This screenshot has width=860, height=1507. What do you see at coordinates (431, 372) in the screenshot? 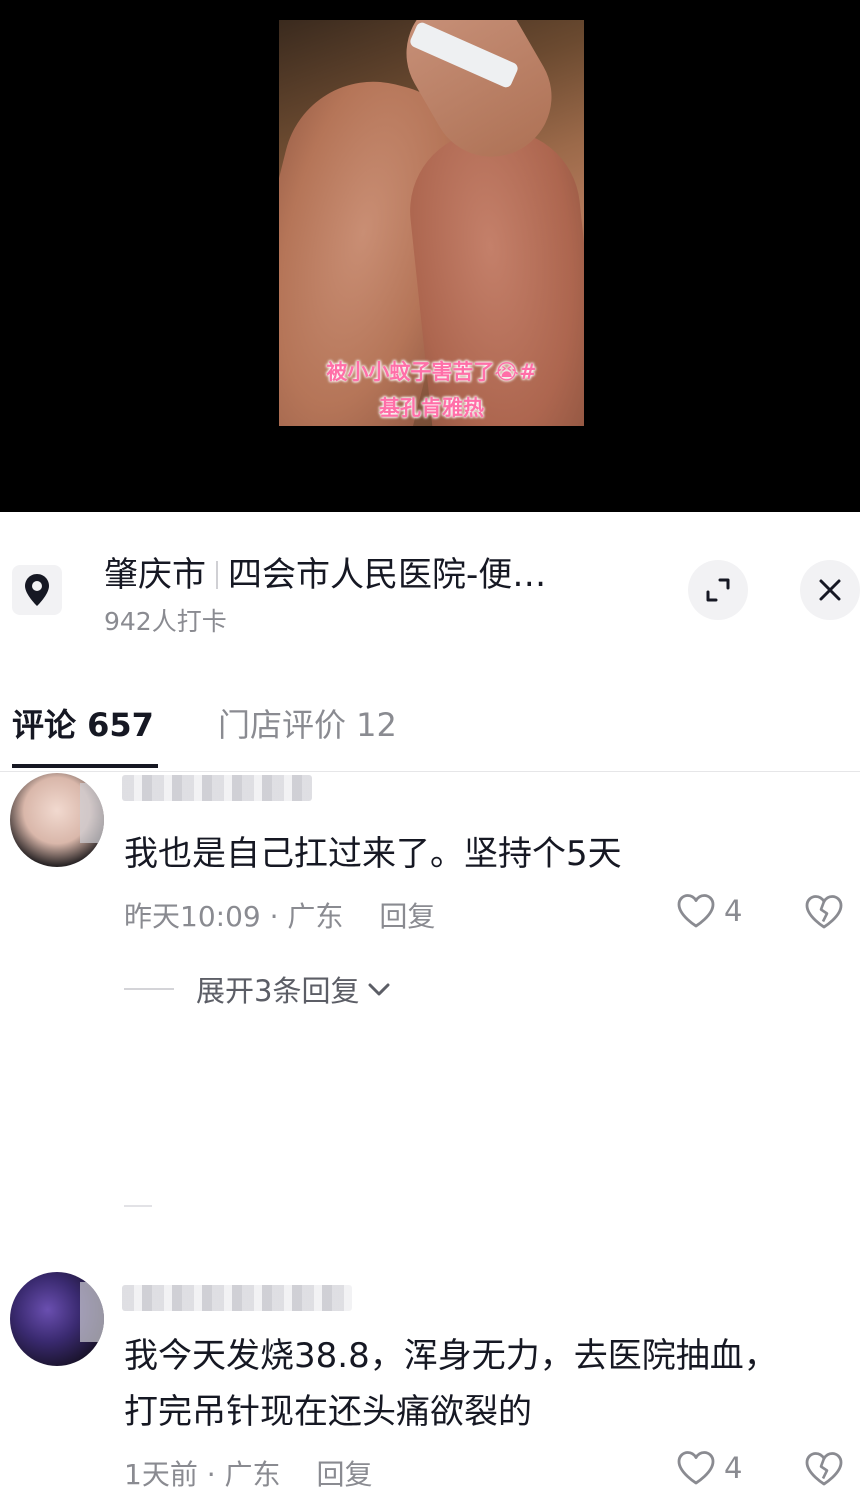
I see `video-caption-line-1: 被小小蚊子害苦了😭#` at bounding box center [431, 372].